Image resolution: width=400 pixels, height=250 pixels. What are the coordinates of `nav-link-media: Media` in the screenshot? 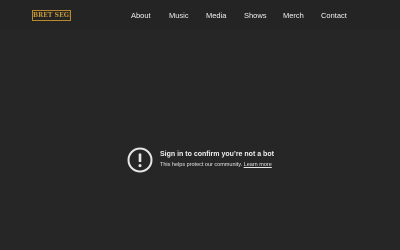 It's located at (216, 16).